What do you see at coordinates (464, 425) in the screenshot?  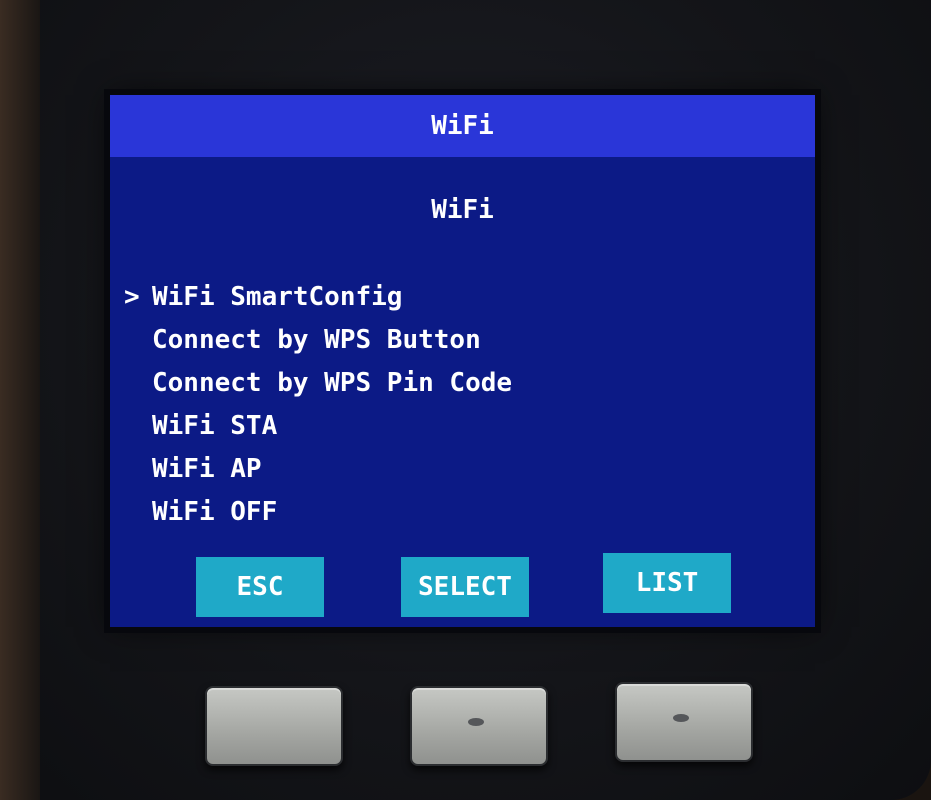 I see `menu-item-wifi-sta: WiFi STA` at bounding box center [464, 425].